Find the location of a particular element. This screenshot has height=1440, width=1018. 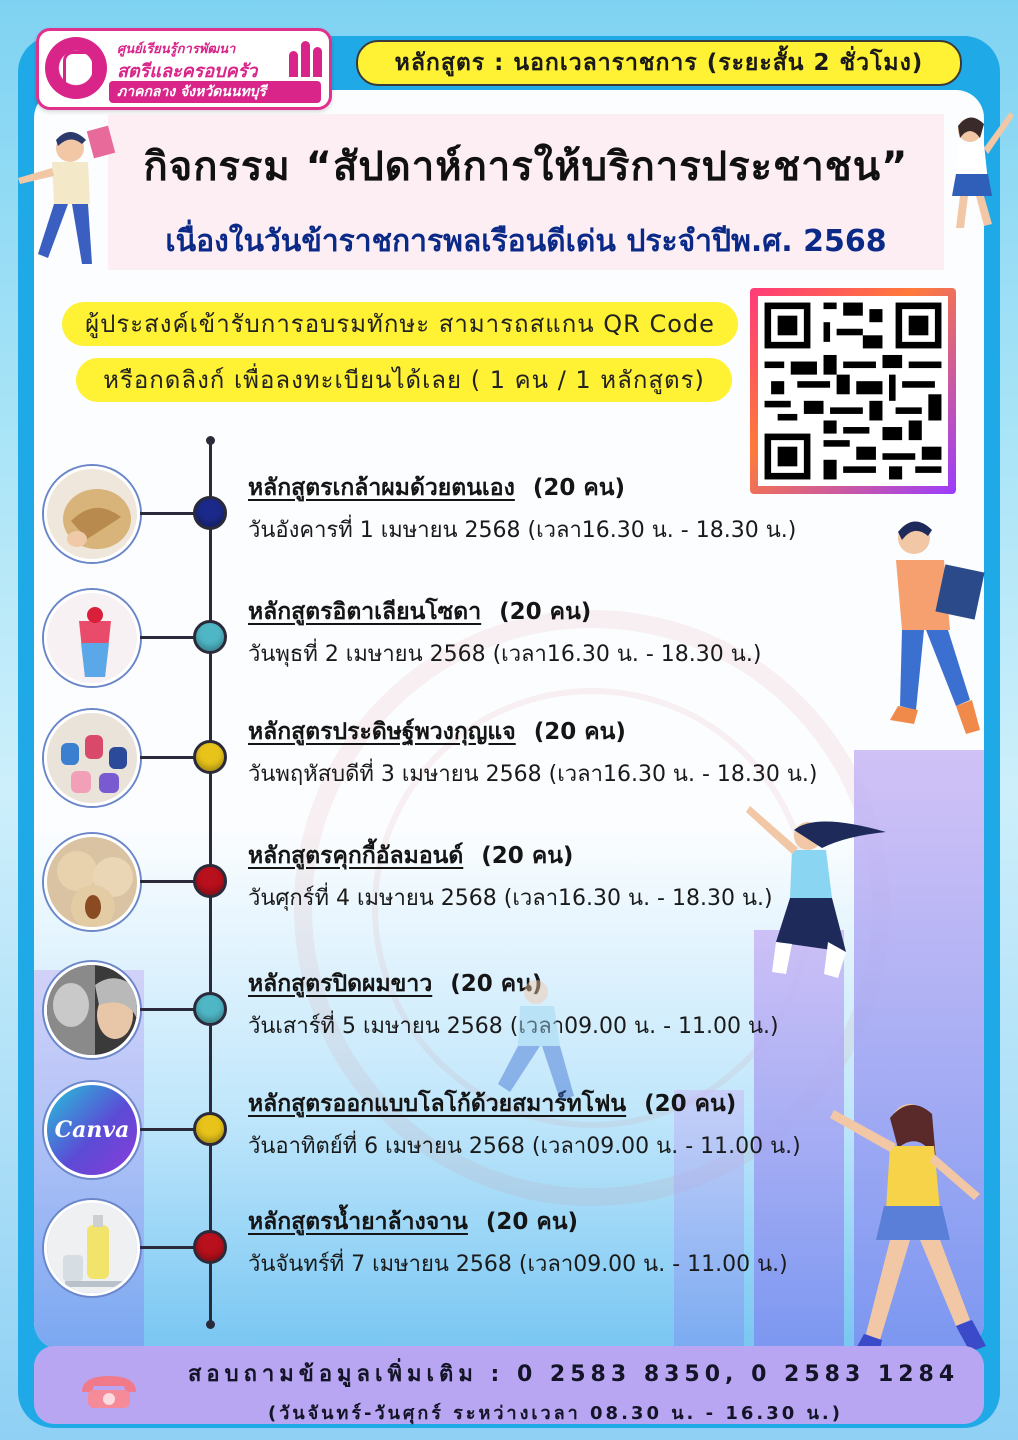

course-title: หลักสูตรอิตาเลียนโซดา is located at coordinates (365, 612).